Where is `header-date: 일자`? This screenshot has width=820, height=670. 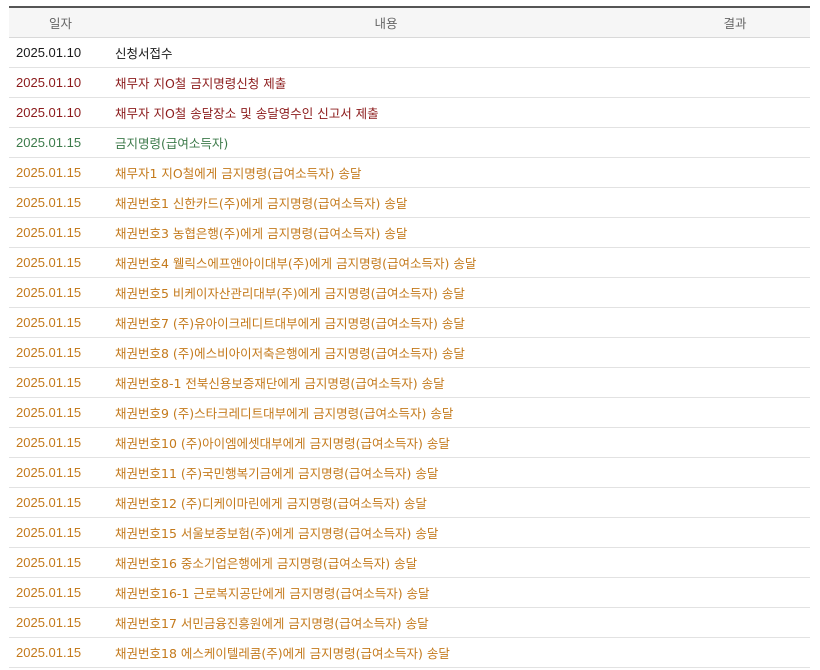 header-date: 일자 is located at coordinates (60, 22).